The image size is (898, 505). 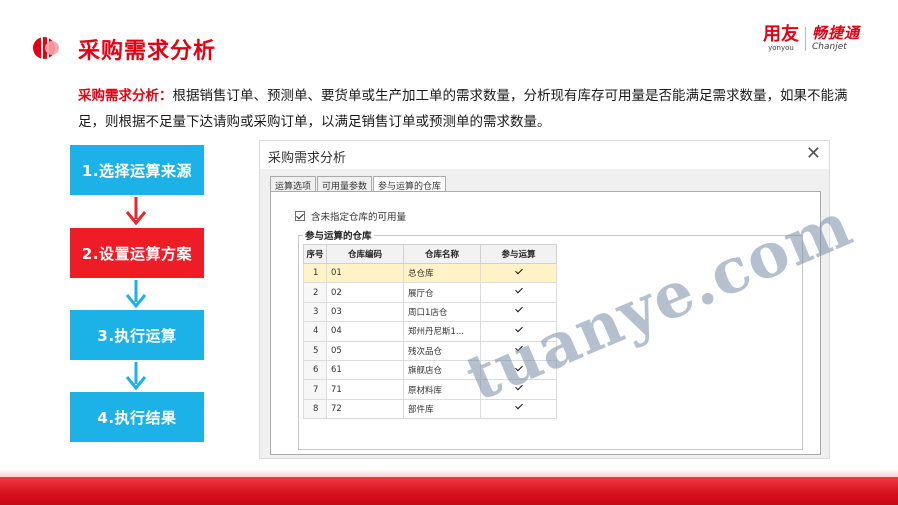 I want to click on step-2: 2.设置运算方案, so click(x=137, y=253).